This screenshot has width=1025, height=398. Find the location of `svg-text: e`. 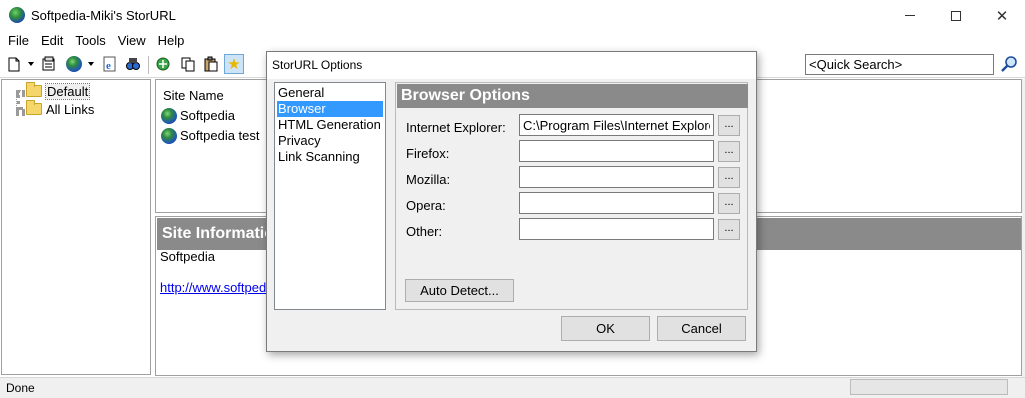

svg-text: e is located at coordinates (108, 66).